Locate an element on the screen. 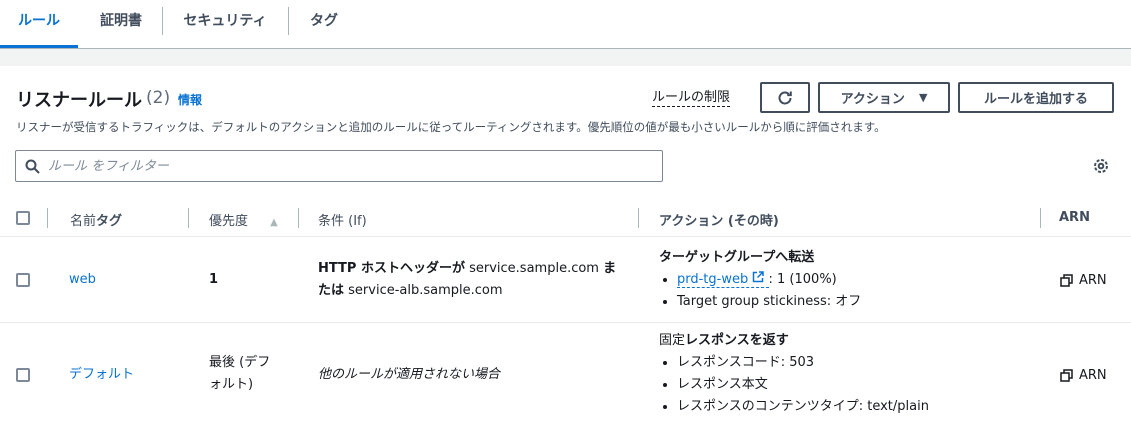  list-item: レスポンスのコンテンツタイプ: text/plain is located at coordinates (853, 407).